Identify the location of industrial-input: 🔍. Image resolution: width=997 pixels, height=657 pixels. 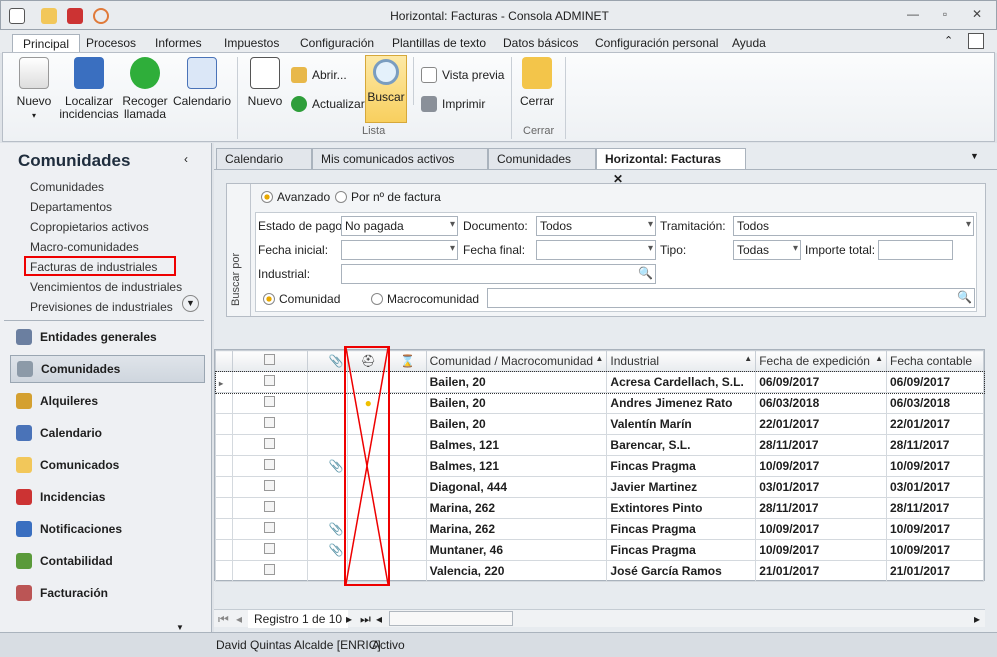
(498, 274).